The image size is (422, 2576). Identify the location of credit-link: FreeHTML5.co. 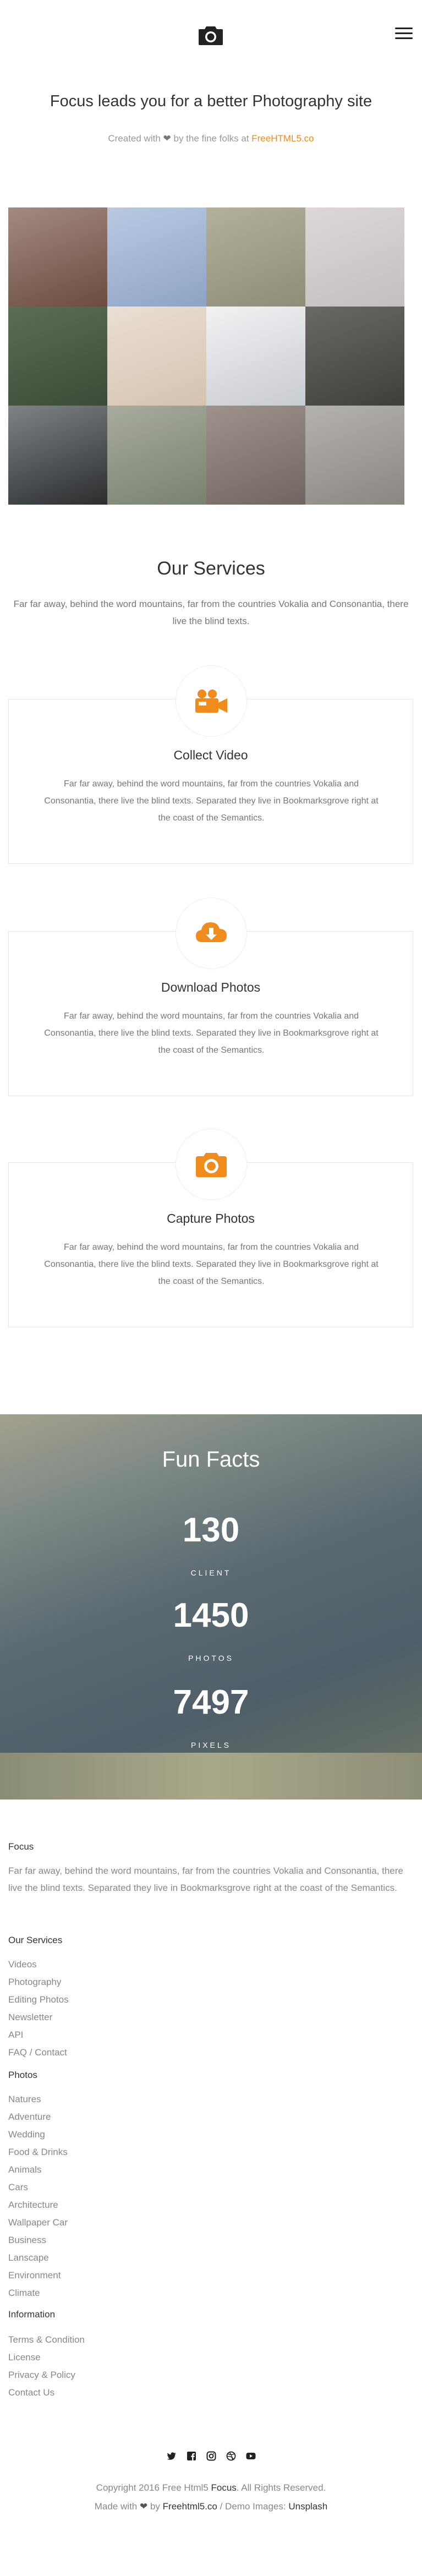
(283, 138).